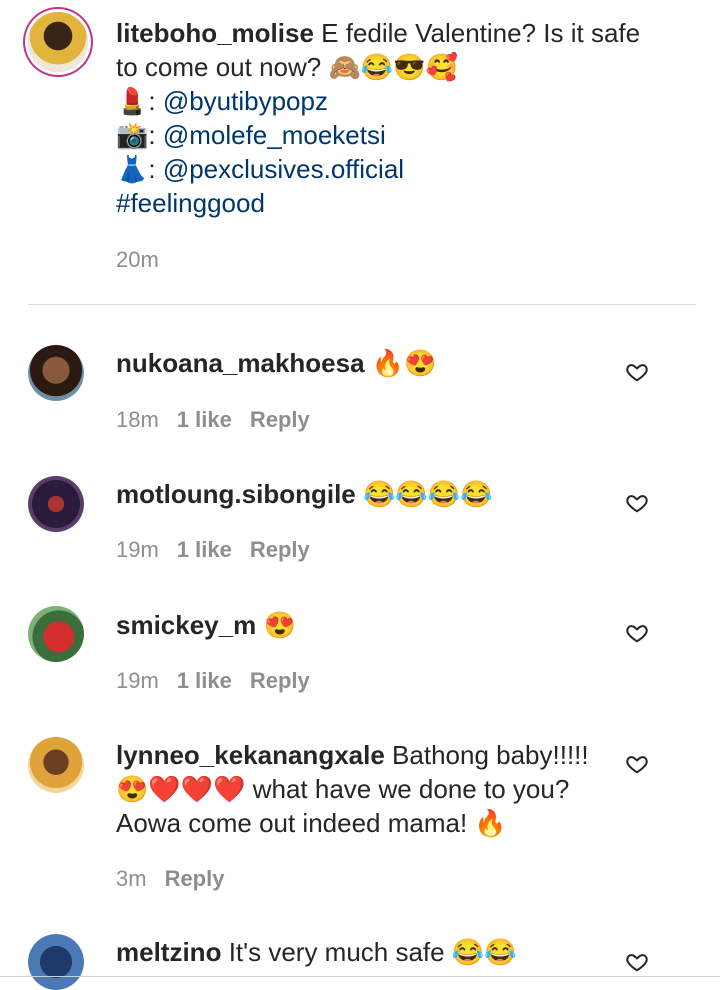  Describe the element at coordinates (404, 363) in the screenshot. I see `comment-text: 🔥😍` at that location.